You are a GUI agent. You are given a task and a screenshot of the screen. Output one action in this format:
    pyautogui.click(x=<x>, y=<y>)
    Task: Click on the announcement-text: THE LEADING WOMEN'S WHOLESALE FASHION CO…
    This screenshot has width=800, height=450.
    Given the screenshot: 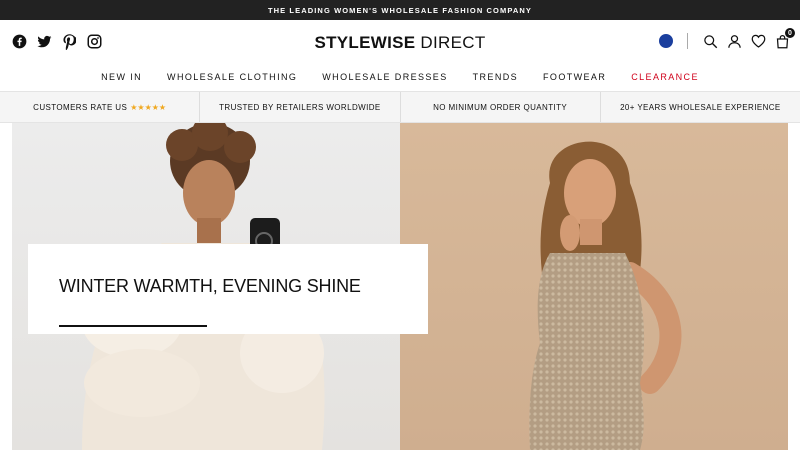 What is the action you would take?
    pyautogui.click(x=400, y=10)
    